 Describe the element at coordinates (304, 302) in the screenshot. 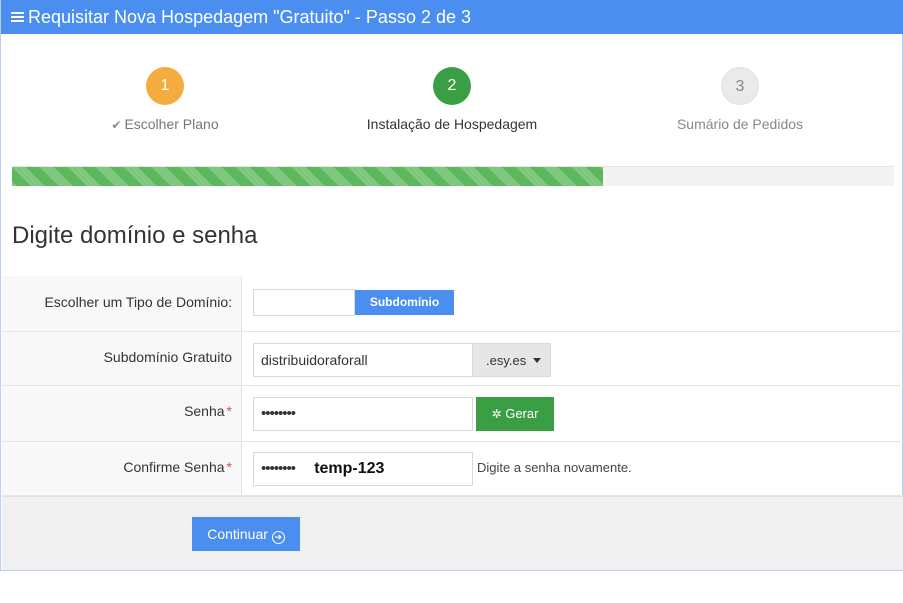

I see `domain-type-field` at that location.